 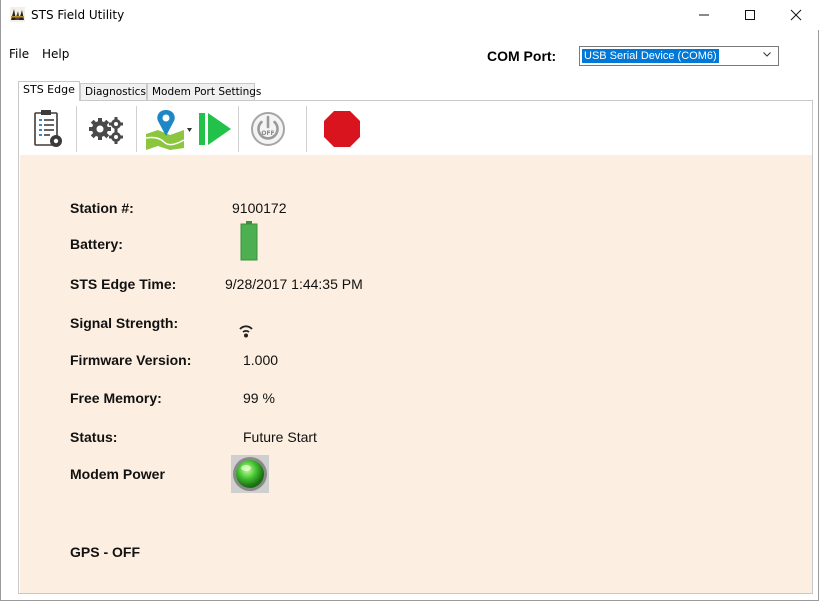 What do you see at coordinates (19, 54) in the screenshot?
I see `menu-file: File` at bounding box center [19, 54].